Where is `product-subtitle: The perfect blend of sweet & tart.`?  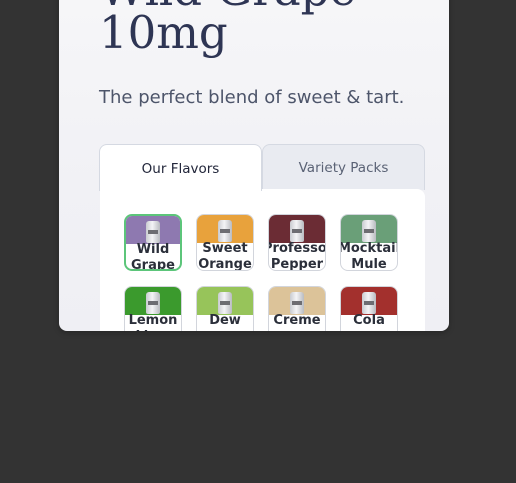 product-subtitle: The perfect blend of sweet & tart. is located at coordinates (252, 97).